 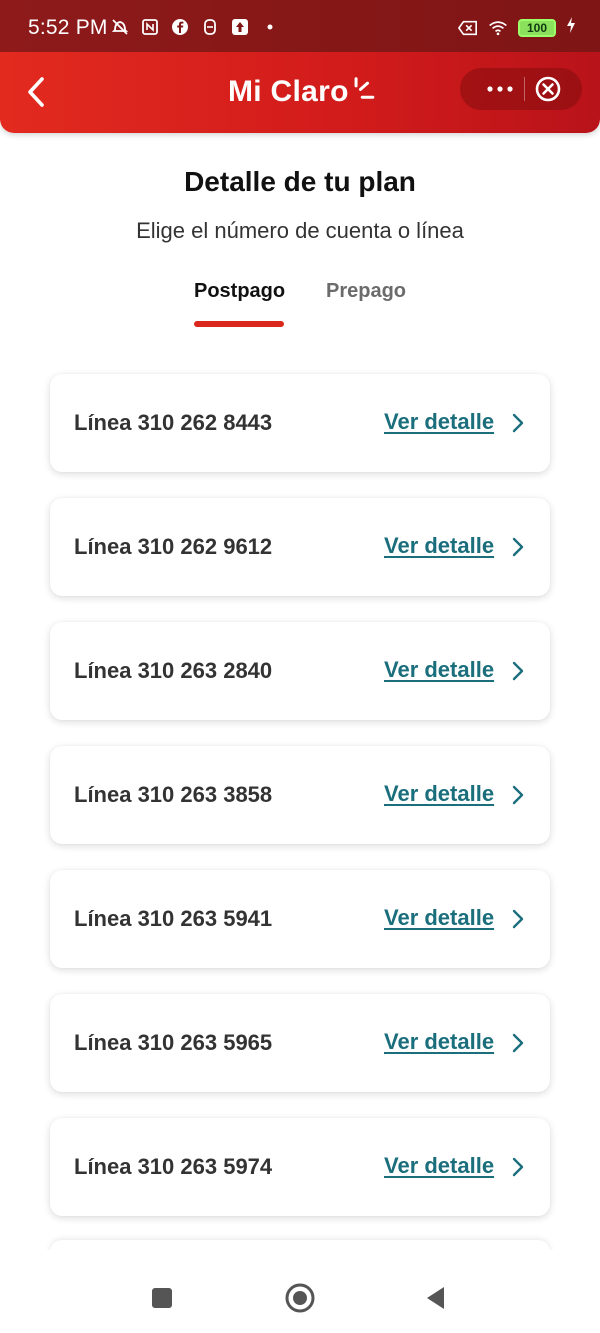 I want to click on plan-tabs: Postpago Prepago, so click(x=300, y=305).